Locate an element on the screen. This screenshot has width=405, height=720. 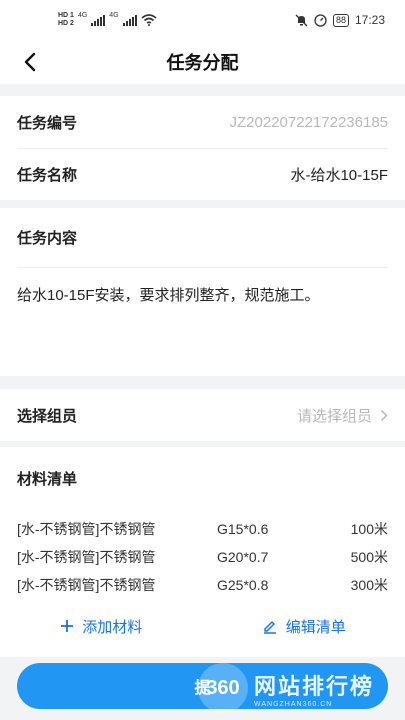
network1-label: 4G is located at coordinates (82, 15).